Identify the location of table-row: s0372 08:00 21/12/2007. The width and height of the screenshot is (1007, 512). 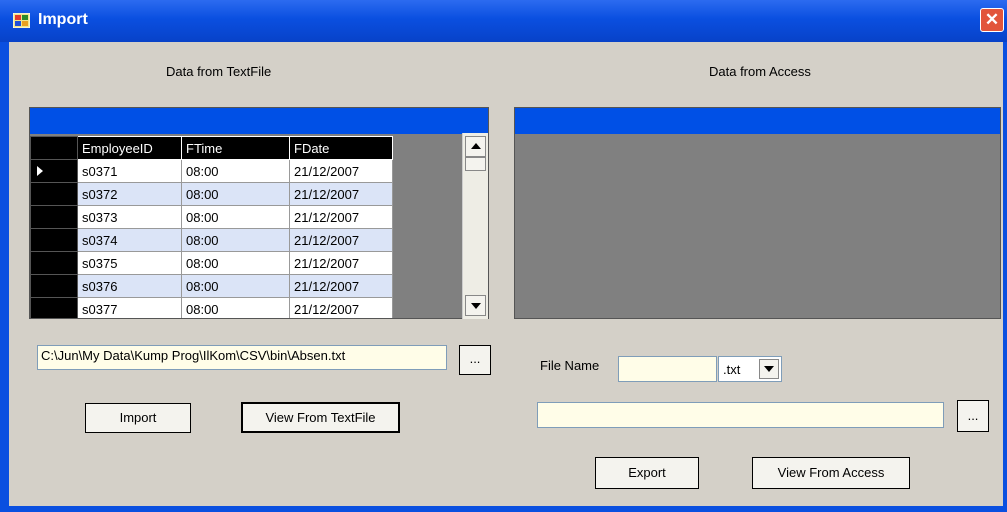
(211, 194).